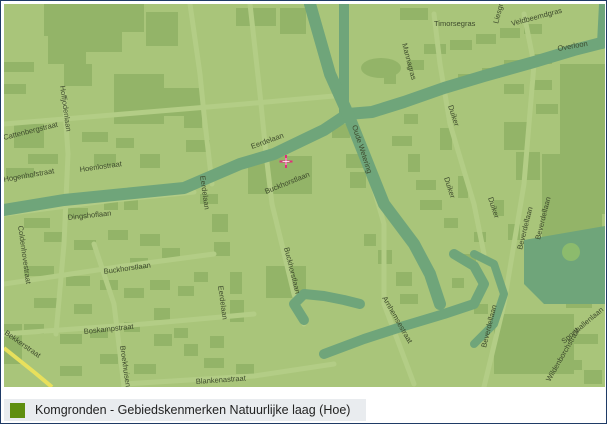 This screenshot has height=424, width=607. I want to click on street-label: Timorsegras, so click(455, 23).